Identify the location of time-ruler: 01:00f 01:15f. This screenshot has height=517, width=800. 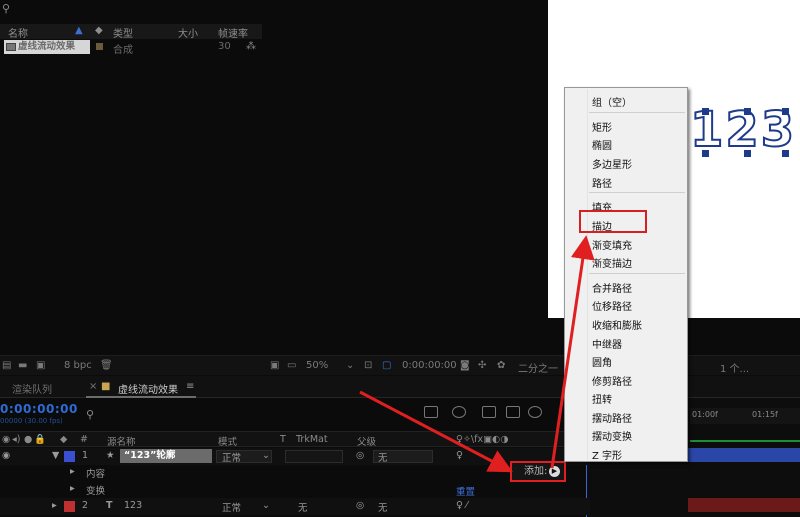
(745, 416).